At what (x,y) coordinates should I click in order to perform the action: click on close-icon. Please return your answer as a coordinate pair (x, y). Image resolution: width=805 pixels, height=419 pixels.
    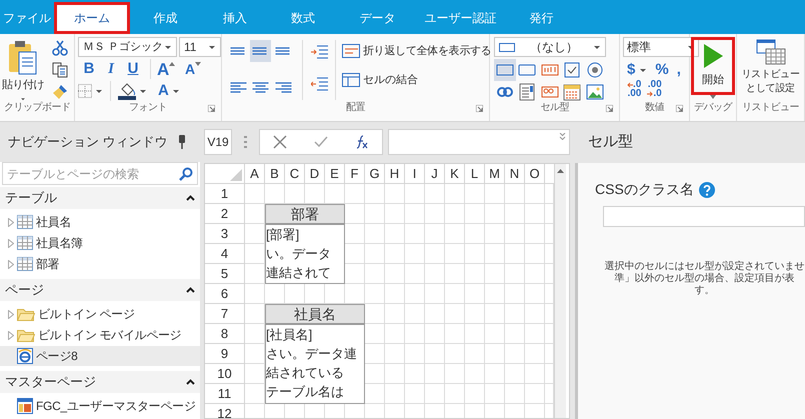
    Looking at the image, I should click on (280, 142).